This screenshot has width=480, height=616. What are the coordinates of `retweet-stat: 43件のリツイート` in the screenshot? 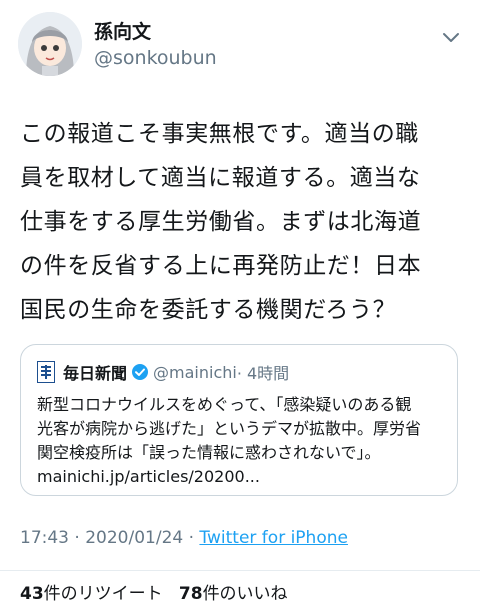 It's located at (91, 594).